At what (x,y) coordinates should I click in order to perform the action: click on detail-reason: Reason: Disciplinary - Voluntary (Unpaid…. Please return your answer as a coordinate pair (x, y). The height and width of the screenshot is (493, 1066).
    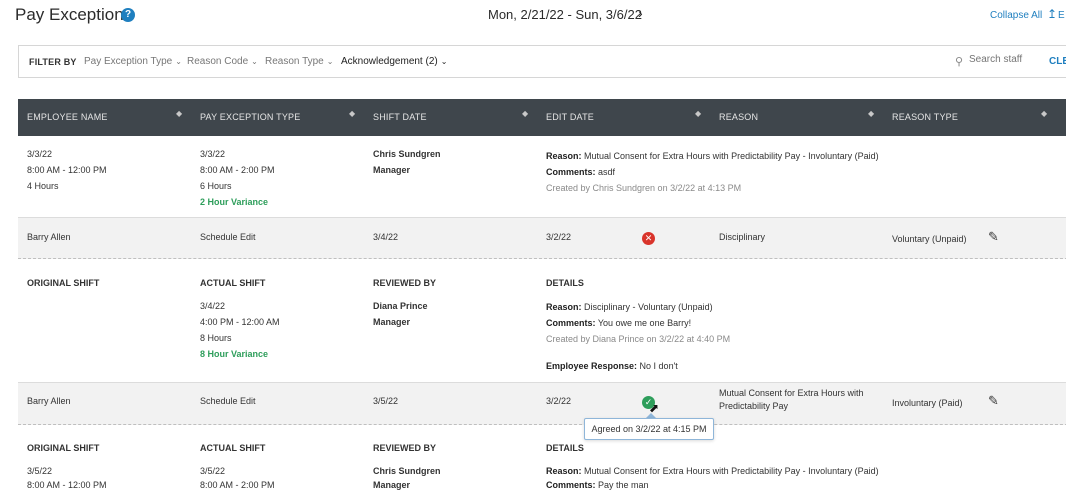
    Looking at the image, I should click on (629, 307).